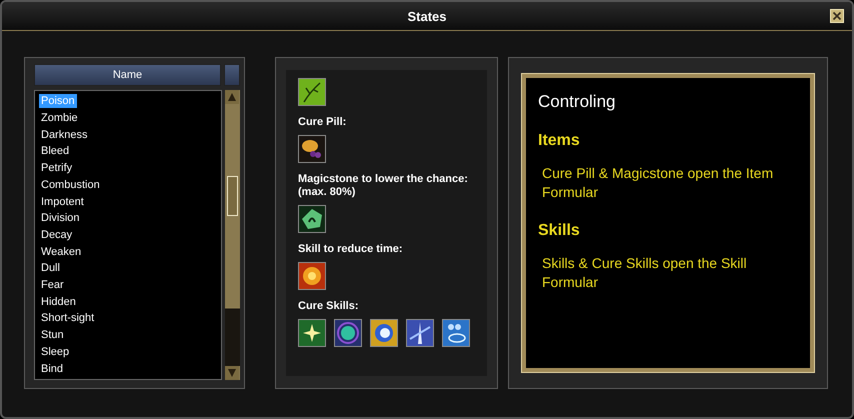  Describe the element at coordinates (312, 219) in the screenshot. I see `gem-icon` at that location.